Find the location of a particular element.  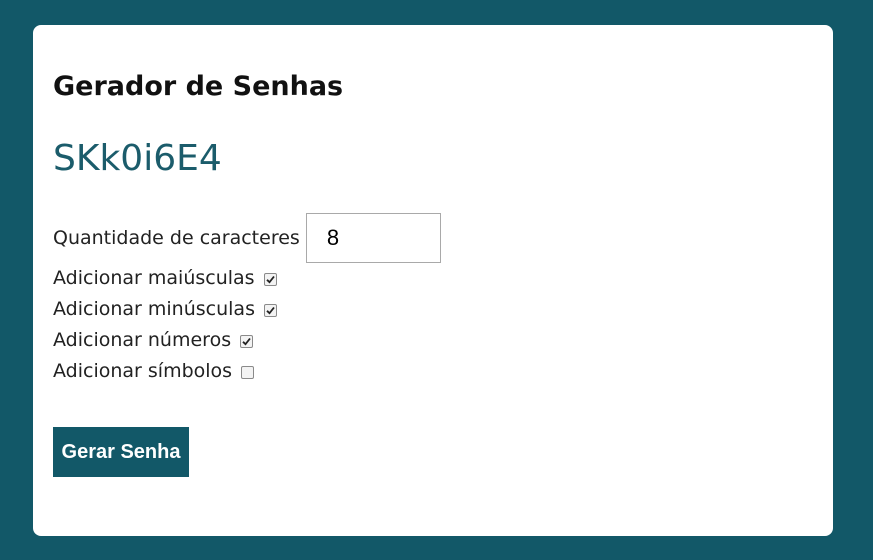

numbers-checkbox is located at coordinates (247, 341).